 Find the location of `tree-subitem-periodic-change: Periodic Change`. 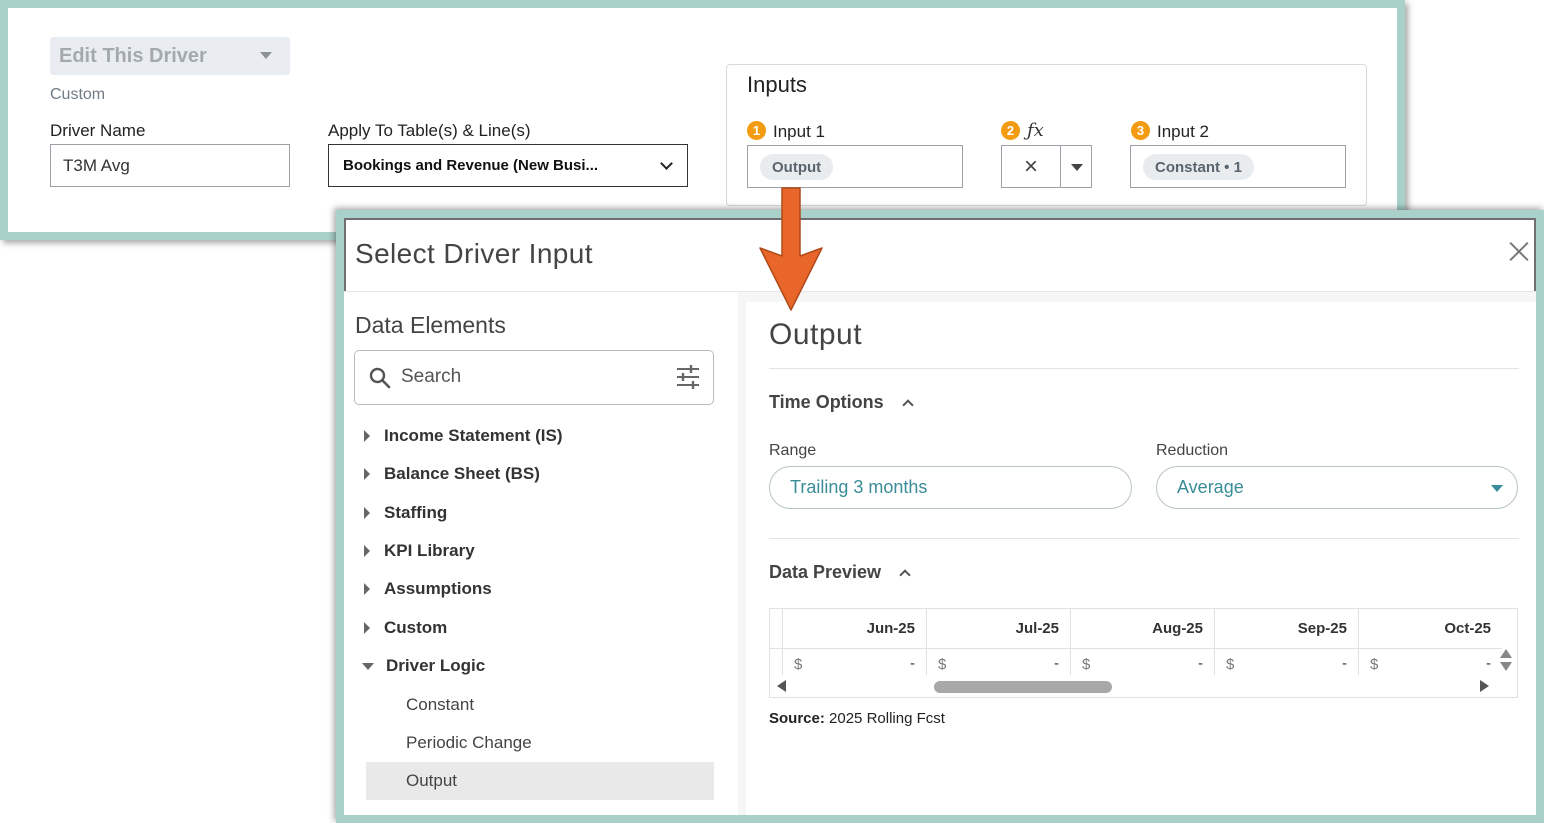

tree-subitem-periodic-change: Periodic Change is located at coordinates (540, 743).